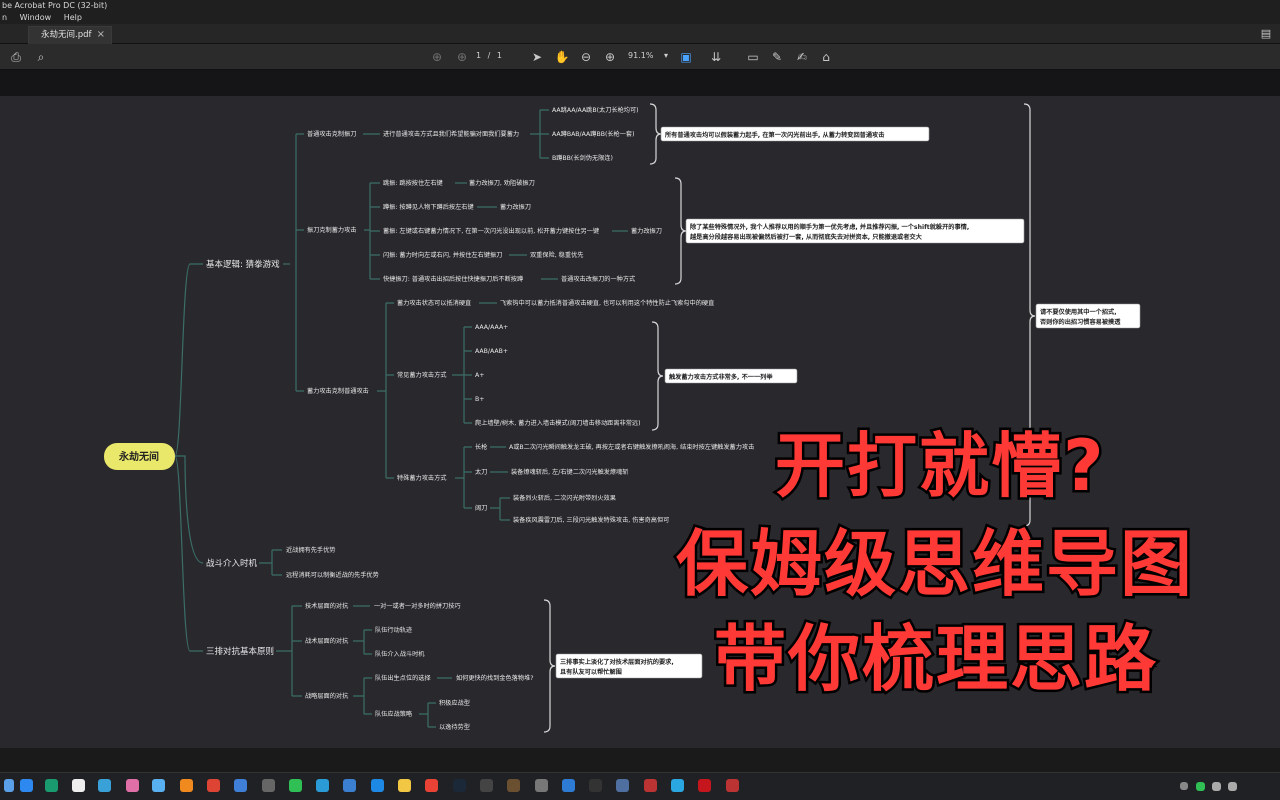 The height and width of the screenshot is (800, 1280). What do you see at coordinates (478, 55) in the screenshot?
I see `page-current: 1` at bounding box center [478, 55].